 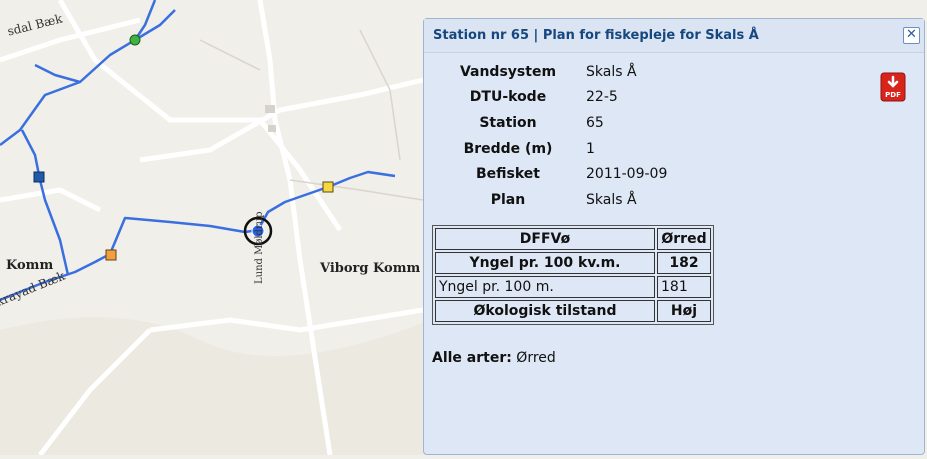 What do you see at coordinates (911, 35) in the screenshot?
I see `close-button: ✕` at bounding box center [911, 35].